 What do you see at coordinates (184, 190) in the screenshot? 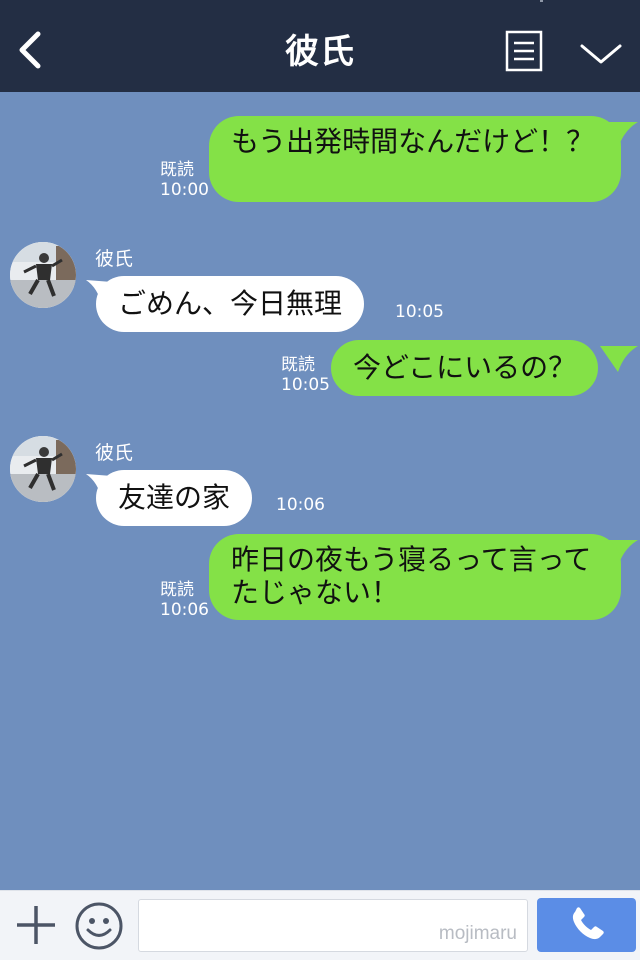
I see `message-time: 10:00` at bounding box center [184, 190].